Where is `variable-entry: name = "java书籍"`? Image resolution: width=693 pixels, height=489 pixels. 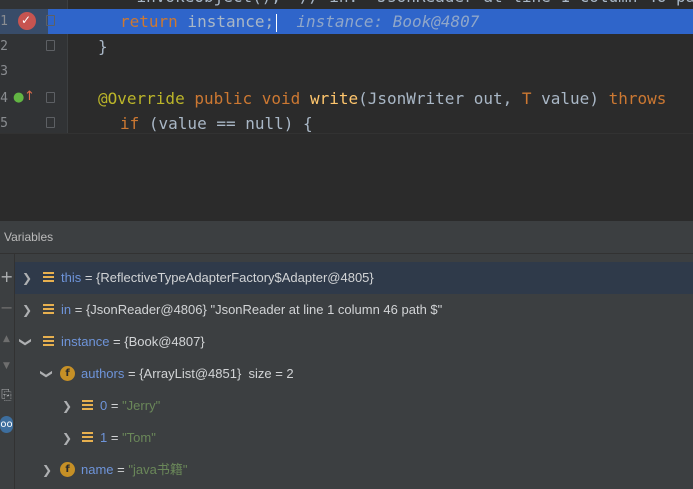 variable-entry: name = "java书籍" is located at coordinates (134, 470).